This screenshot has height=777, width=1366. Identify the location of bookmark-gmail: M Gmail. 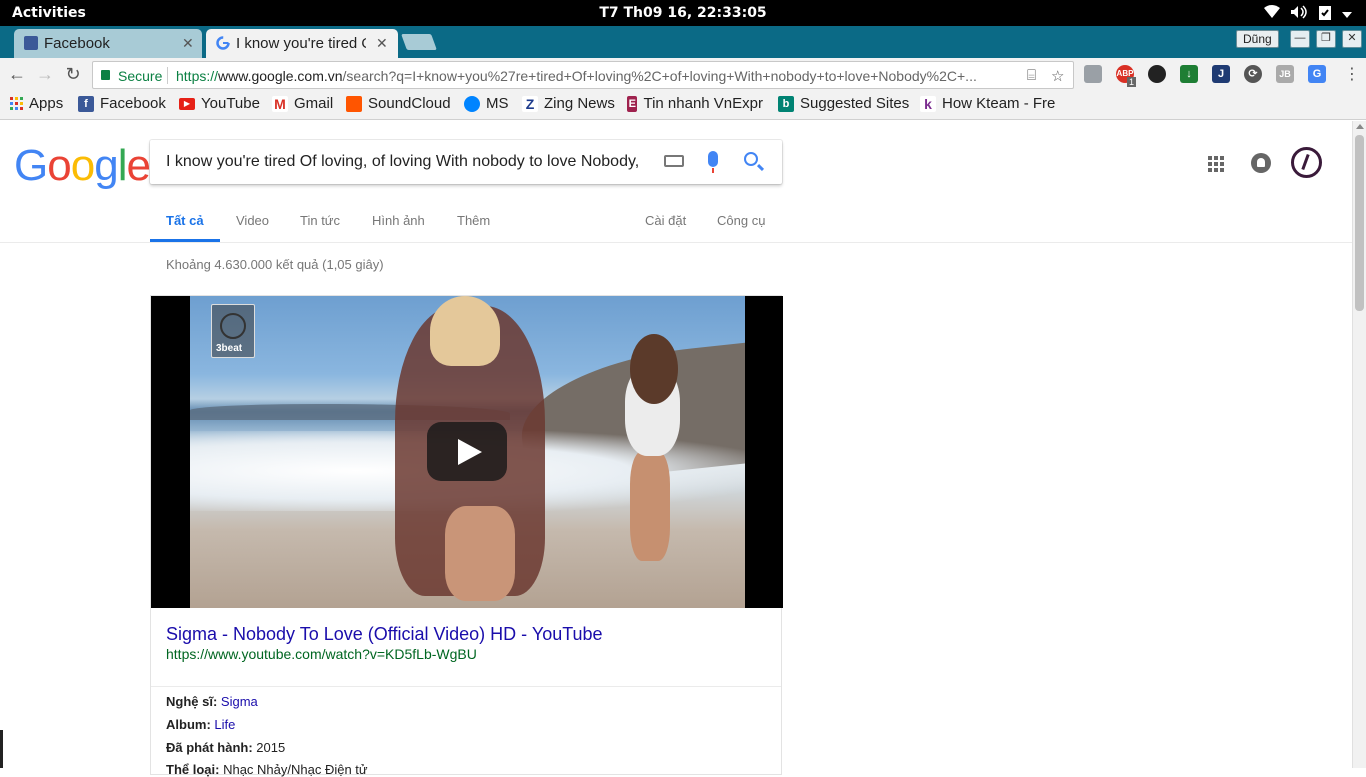
(302, 103).